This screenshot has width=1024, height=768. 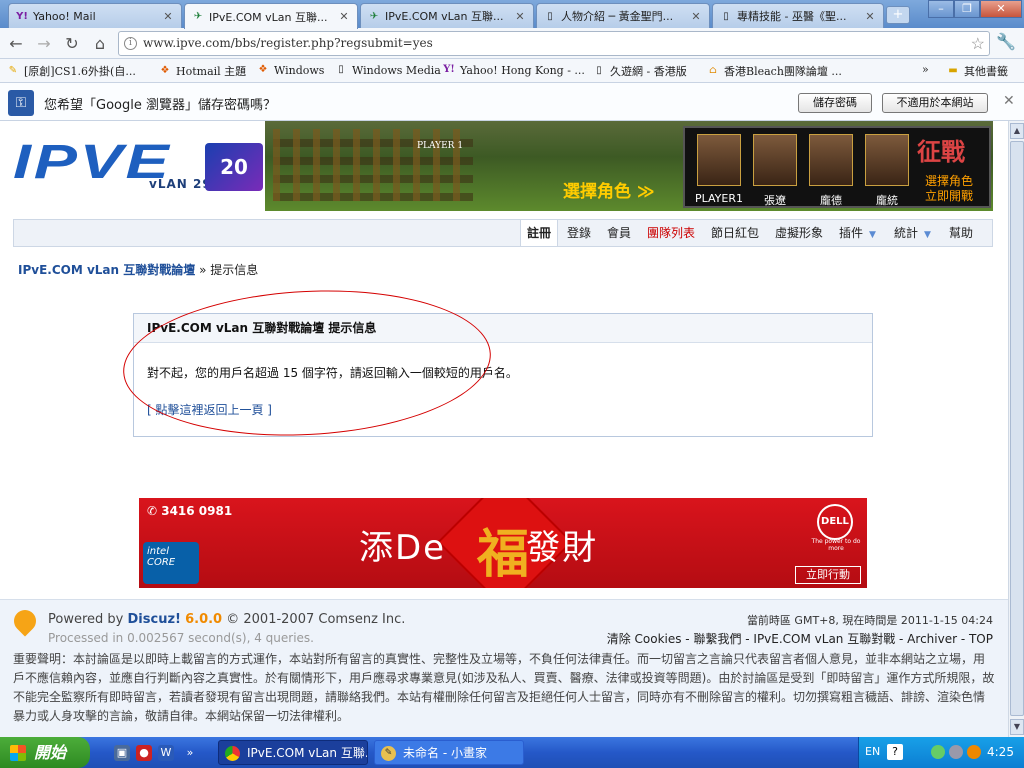 I want to click on logo-badge: 20 11, so click(x=234, y=185).